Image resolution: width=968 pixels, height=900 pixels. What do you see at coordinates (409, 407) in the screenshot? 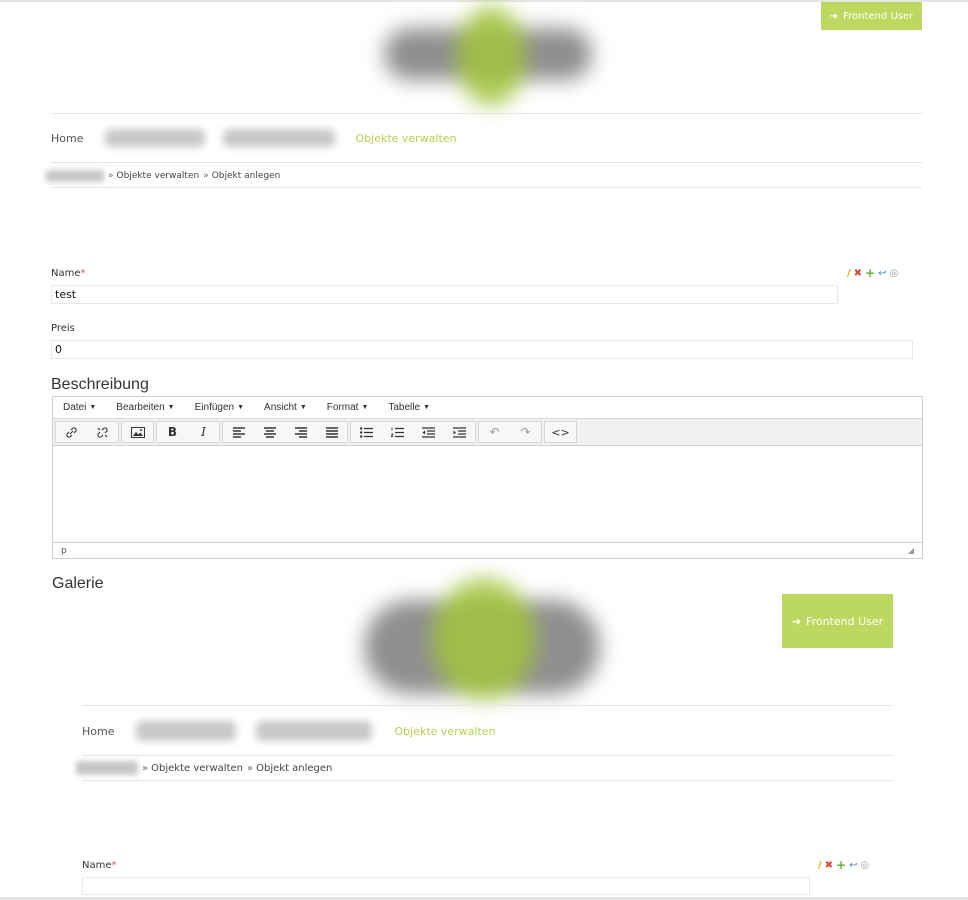
I see `menu-tabelle: Tabelle ▼` at bounding box center [409, 407].